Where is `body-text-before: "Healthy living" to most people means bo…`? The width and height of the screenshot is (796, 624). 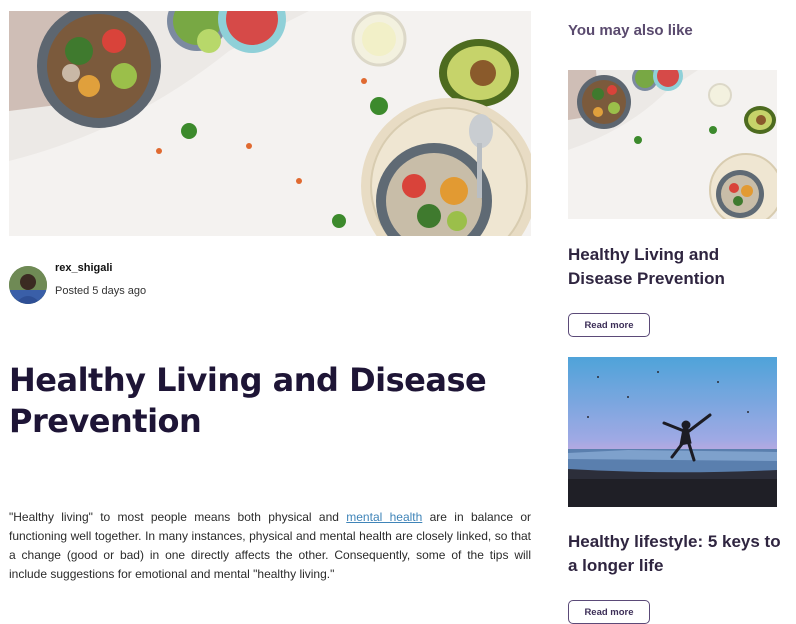 body-text-before: "Healthy living" to most people means bo… is located at coordinates (178, 517).